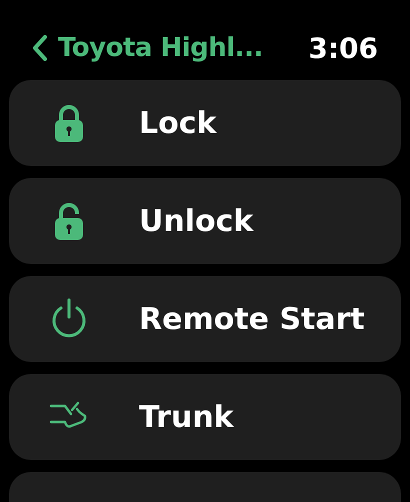 This screenshot has width=410, height=502. What do you see at coordinates (40, 48) in the screenshot?
I see `back-chevron-icon` at bounding box center [40, 48].